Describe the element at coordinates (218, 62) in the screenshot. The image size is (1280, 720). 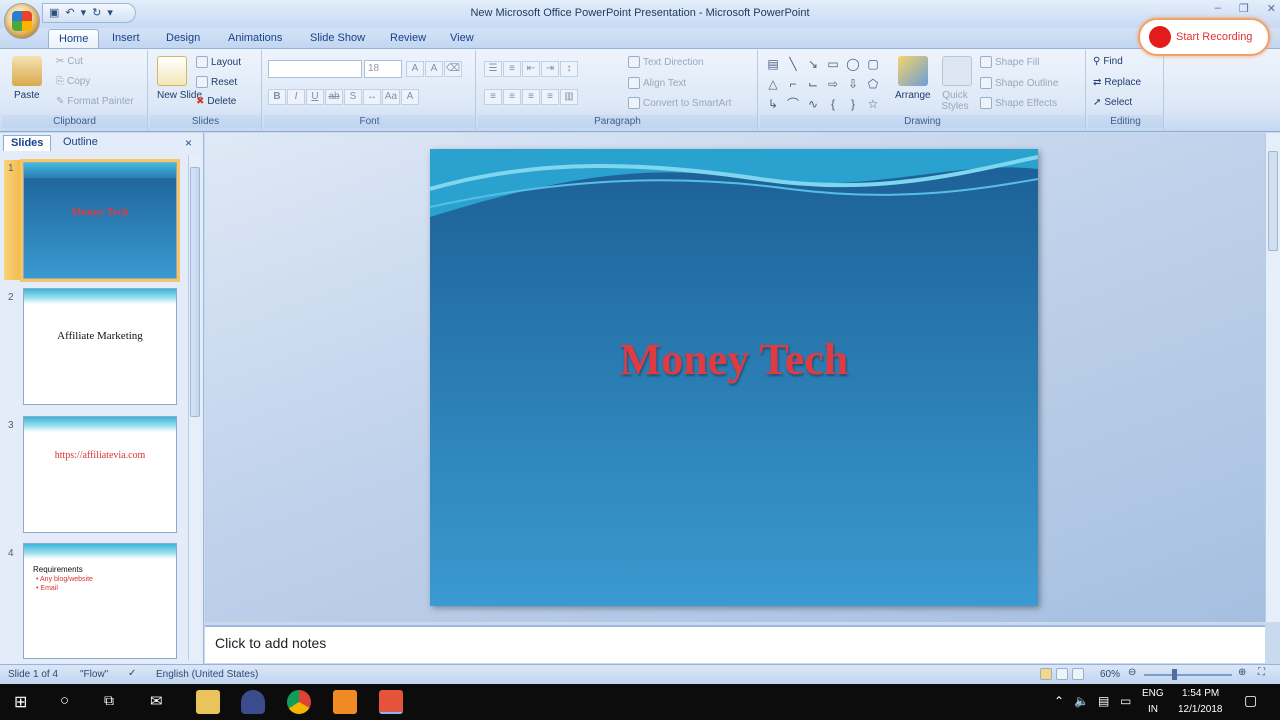
I see `layout-button: Layout` at that location.